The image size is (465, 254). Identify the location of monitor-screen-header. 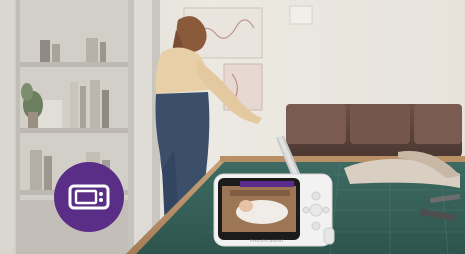
(267, 184).